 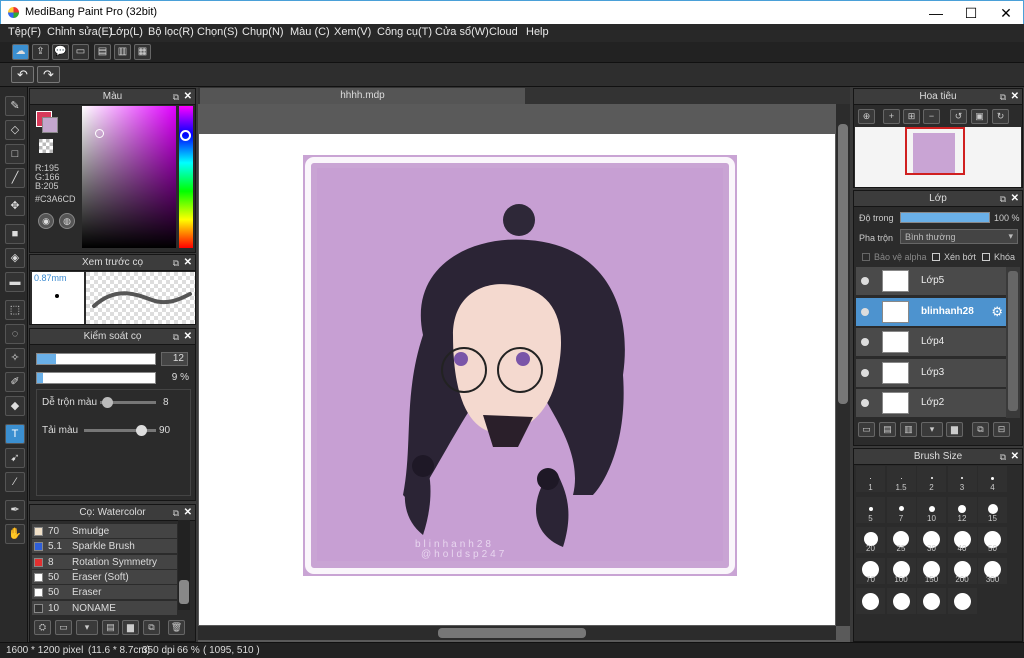 What do you see at coordinates (96, 378) in the screenshot?
I see `brush-opacity-slider` at bounding box center [96, 378].